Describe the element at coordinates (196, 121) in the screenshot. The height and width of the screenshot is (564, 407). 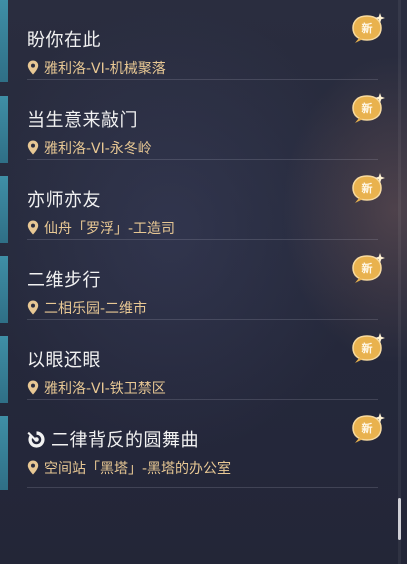
I see `quest-list-item: 当生意来敲门 雅利洛-VI-永冬岭 新` at that location.